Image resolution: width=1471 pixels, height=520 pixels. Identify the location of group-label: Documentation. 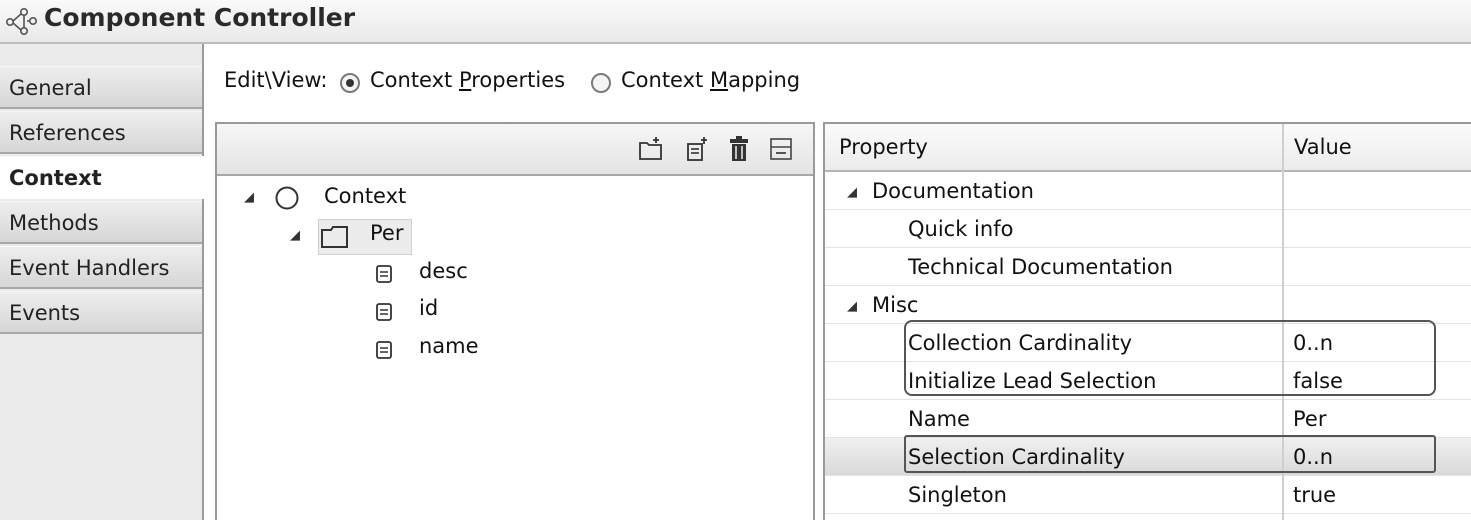
(953, 191).